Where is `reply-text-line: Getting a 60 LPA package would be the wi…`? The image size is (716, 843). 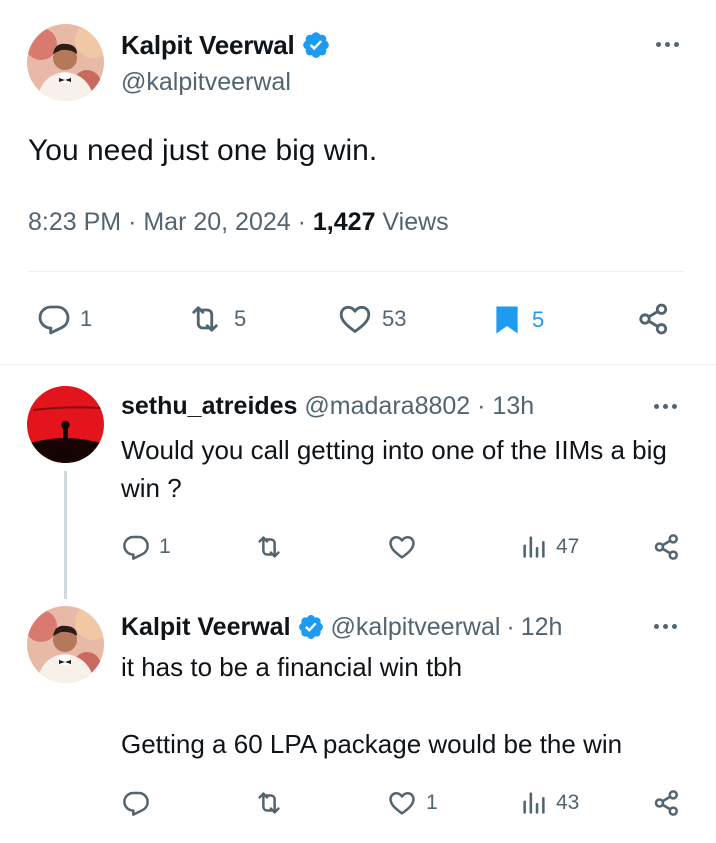 reply-text-line: Getting a 60 LPA package would be the wi… is located at coordinates (372, 744).